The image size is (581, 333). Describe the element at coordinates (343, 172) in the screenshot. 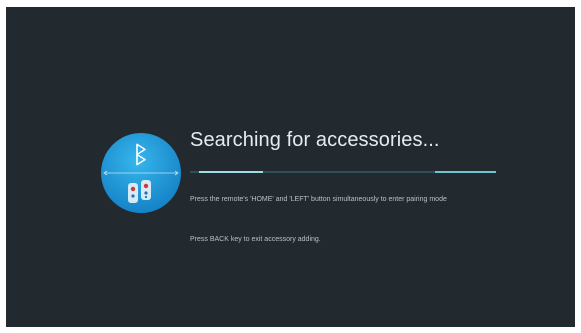

I see `search-progress-bar` at that location.